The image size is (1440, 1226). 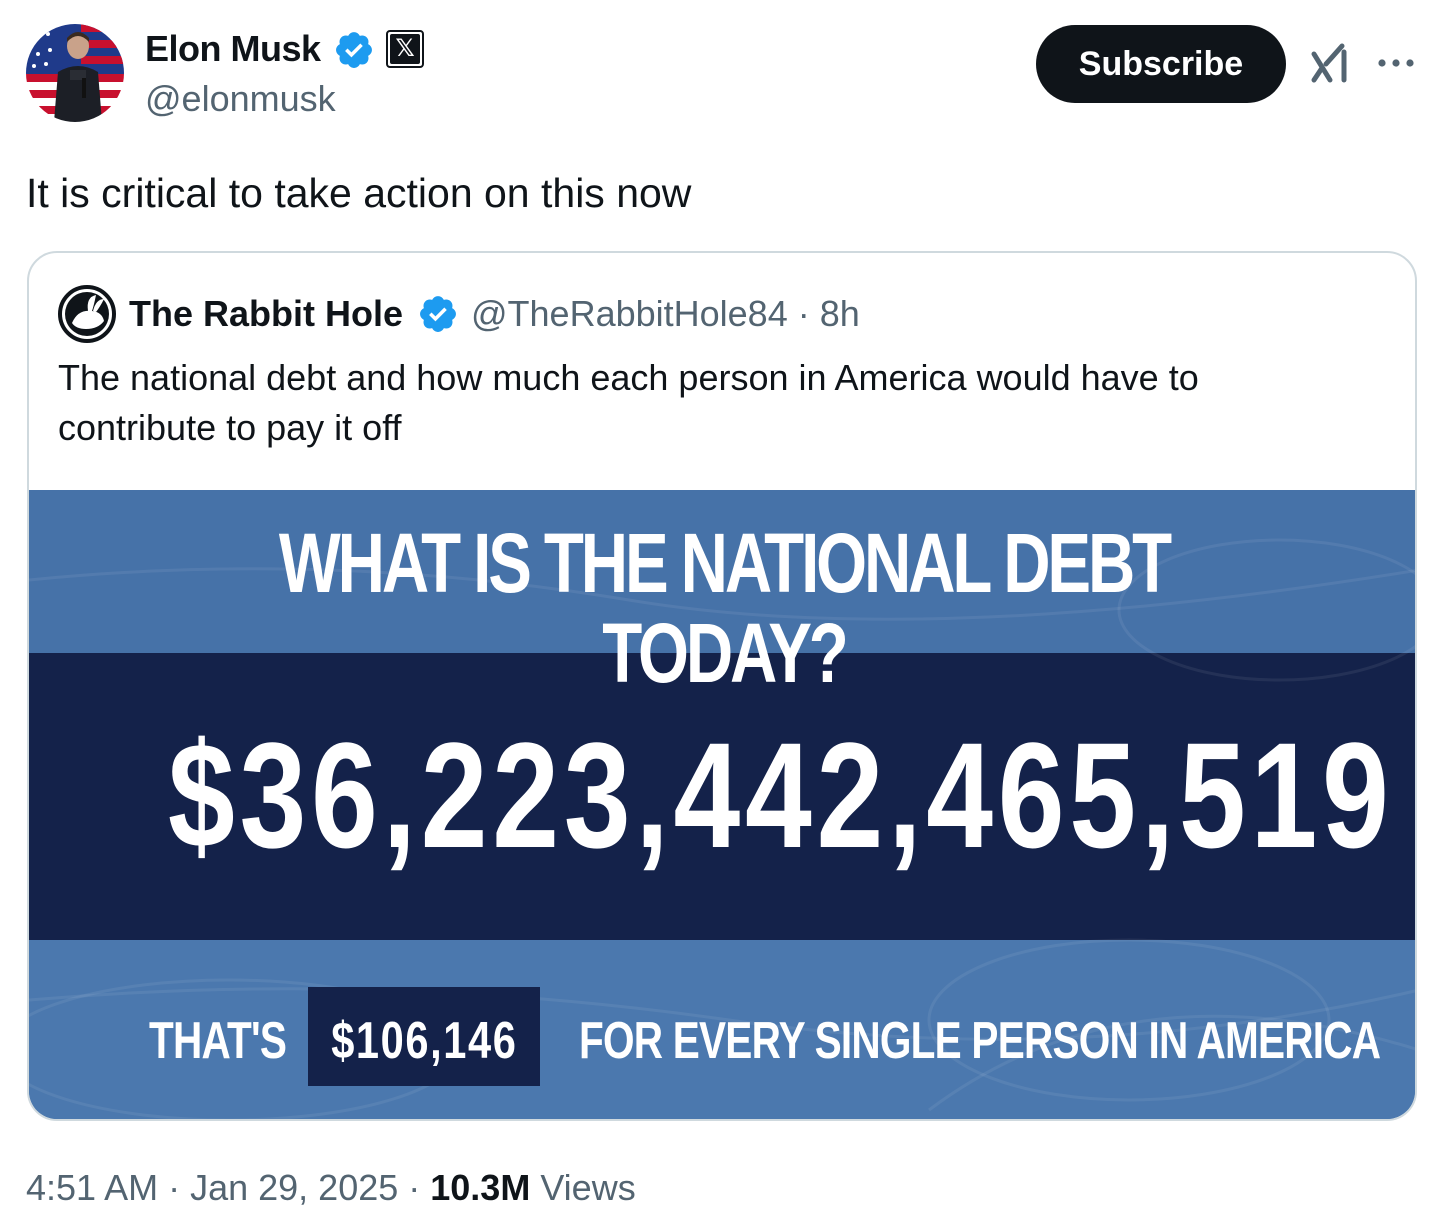 I want to click on per-person-box: $106,146, so click(x=424, y=1036).